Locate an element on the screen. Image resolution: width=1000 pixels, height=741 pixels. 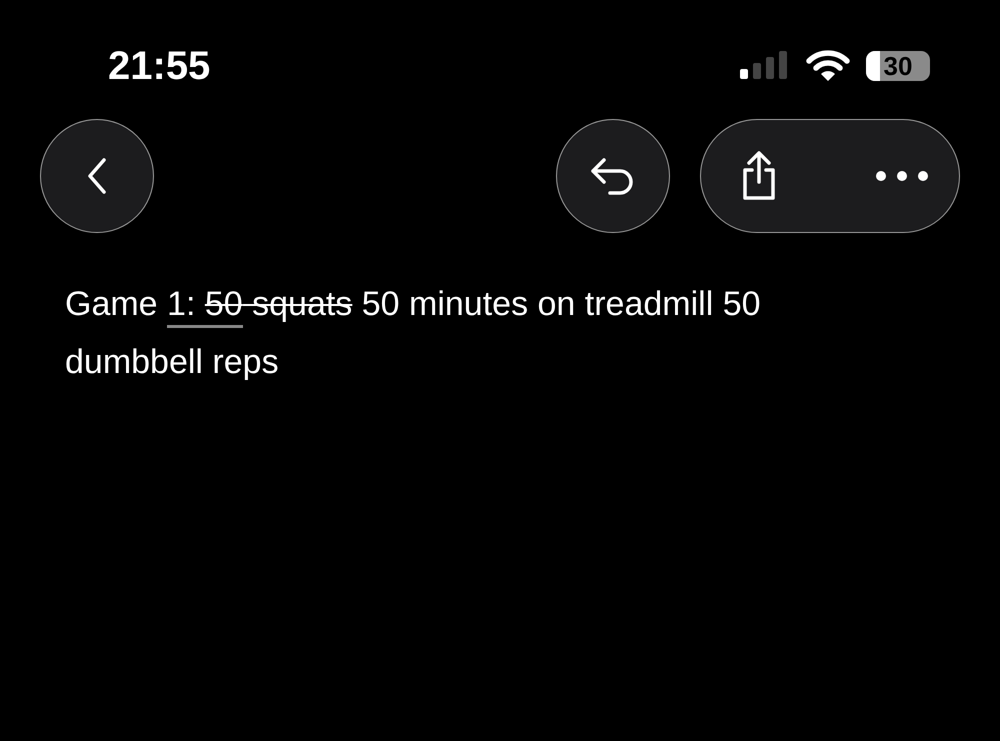
more-icon is located at coordinates (902, 176).